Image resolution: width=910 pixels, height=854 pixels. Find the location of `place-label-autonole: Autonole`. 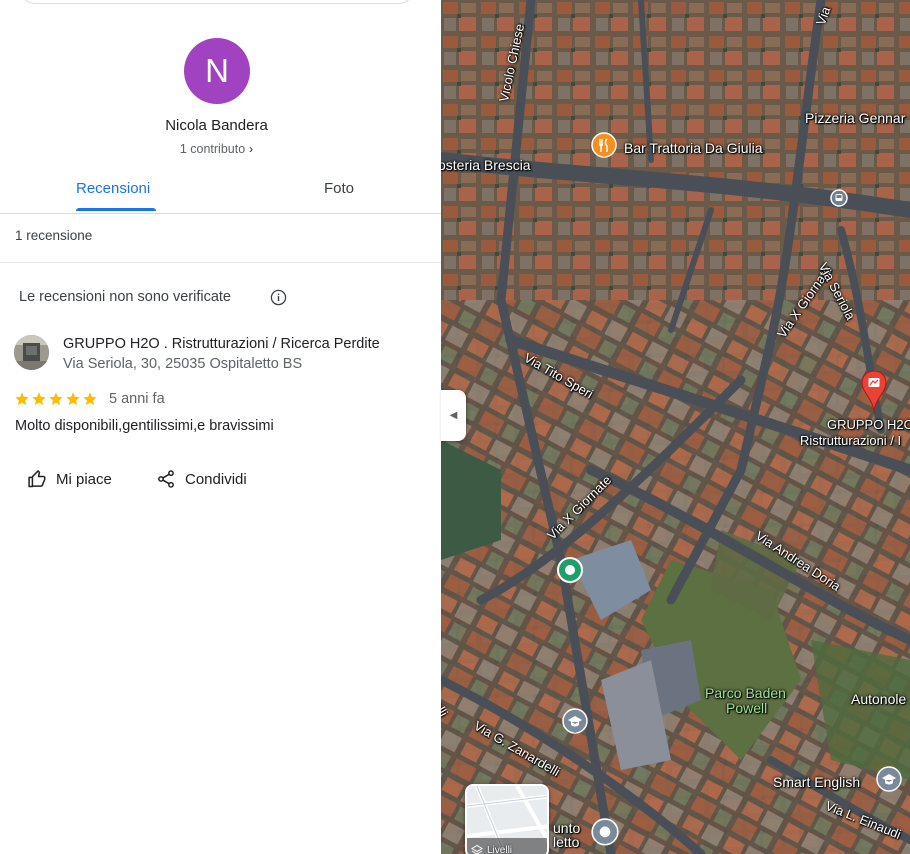

place-label-autonole: Autonole is located at coordinates (878, 699).